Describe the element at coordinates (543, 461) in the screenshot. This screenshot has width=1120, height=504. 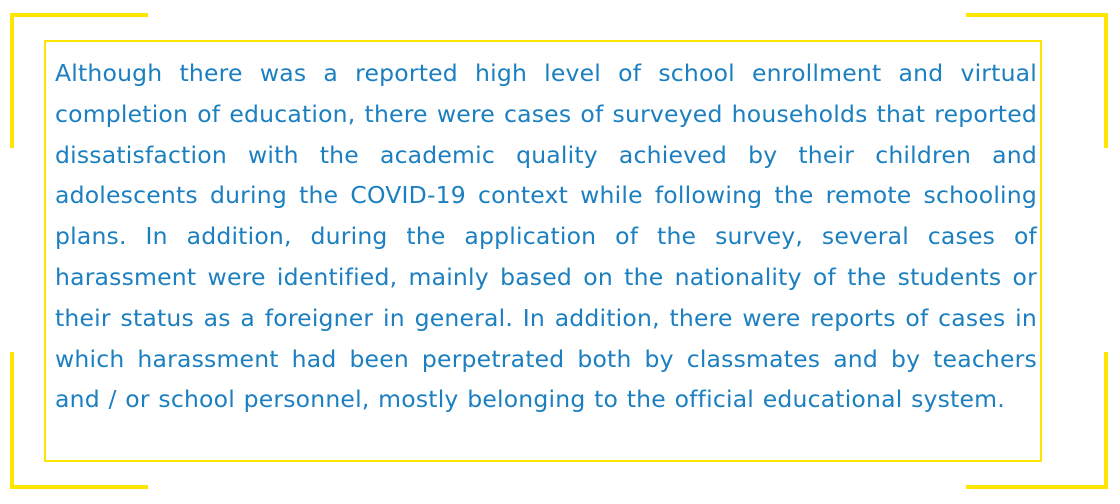
I see `frame-line-bottom` at that location.